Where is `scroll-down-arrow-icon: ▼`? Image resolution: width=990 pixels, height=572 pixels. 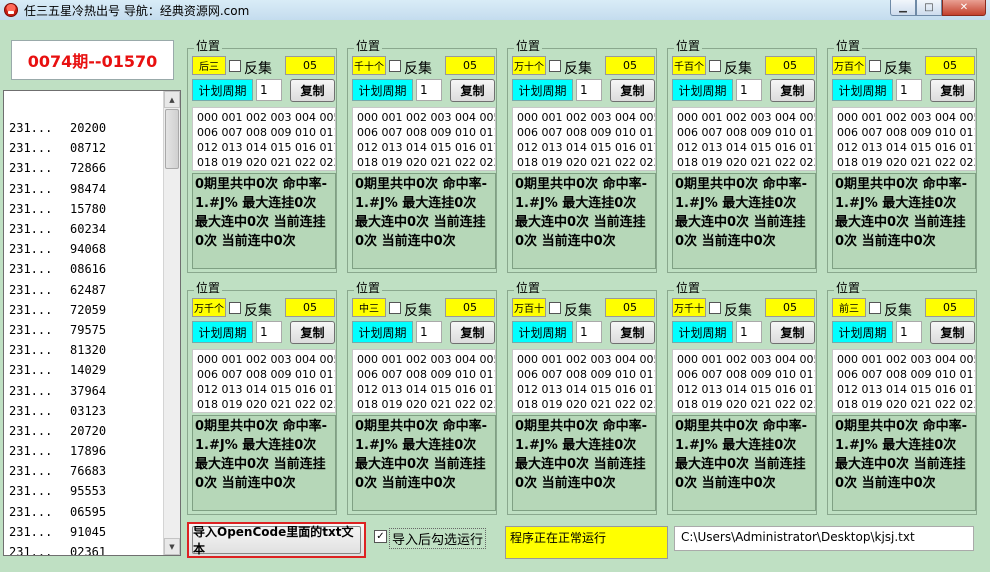 scroll-down-arrow-icon: ▼ is located at coordinates (172, 546).